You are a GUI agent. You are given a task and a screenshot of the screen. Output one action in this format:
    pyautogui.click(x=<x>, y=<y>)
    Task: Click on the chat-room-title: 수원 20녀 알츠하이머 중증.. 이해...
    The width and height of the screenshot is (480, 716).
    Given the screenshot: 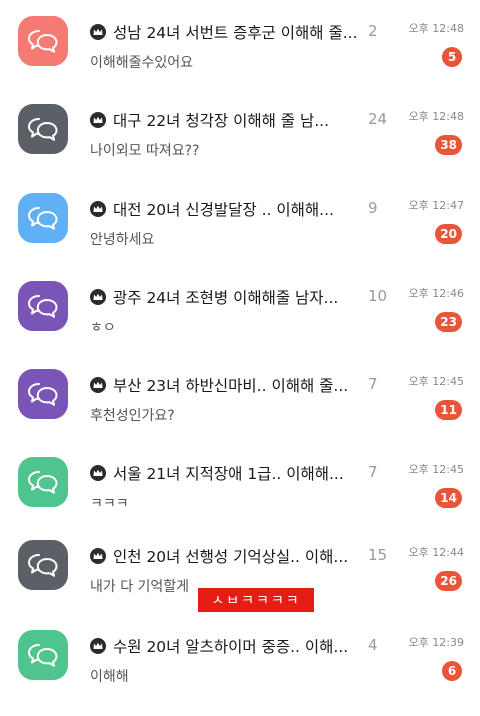 What is the action you would take?
    pyautogui.click(x=231, y=647)
    